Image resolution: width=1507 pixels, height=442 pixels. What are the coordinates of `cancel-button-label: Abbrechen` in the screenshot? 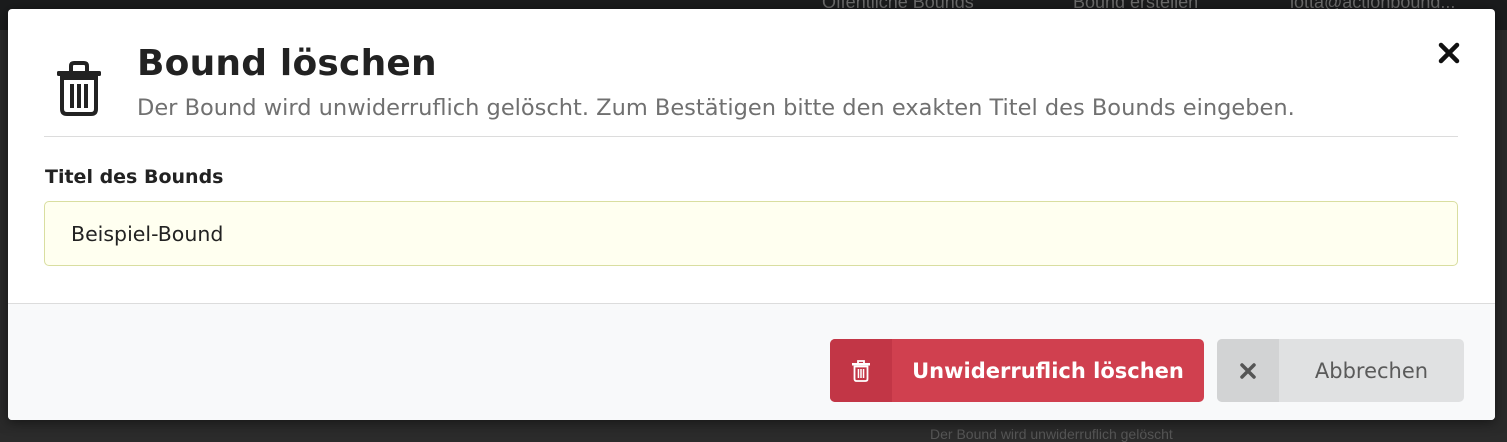 It's located at (1371, 370).